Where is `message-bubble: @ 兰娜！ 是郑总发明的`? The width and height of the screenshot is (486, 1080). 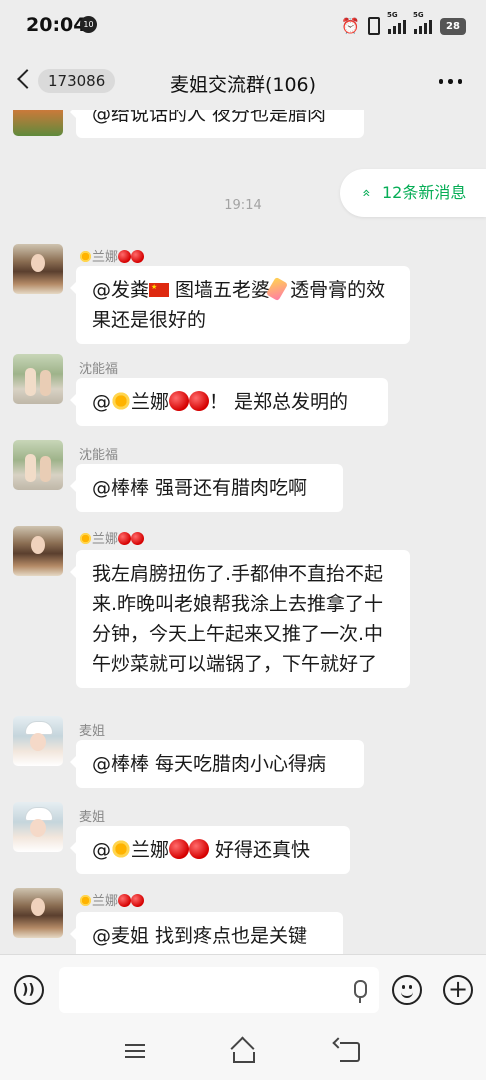
message-bubble: @ 兰娜！ 是郑总发明的 is located at coordinates (229, 402).